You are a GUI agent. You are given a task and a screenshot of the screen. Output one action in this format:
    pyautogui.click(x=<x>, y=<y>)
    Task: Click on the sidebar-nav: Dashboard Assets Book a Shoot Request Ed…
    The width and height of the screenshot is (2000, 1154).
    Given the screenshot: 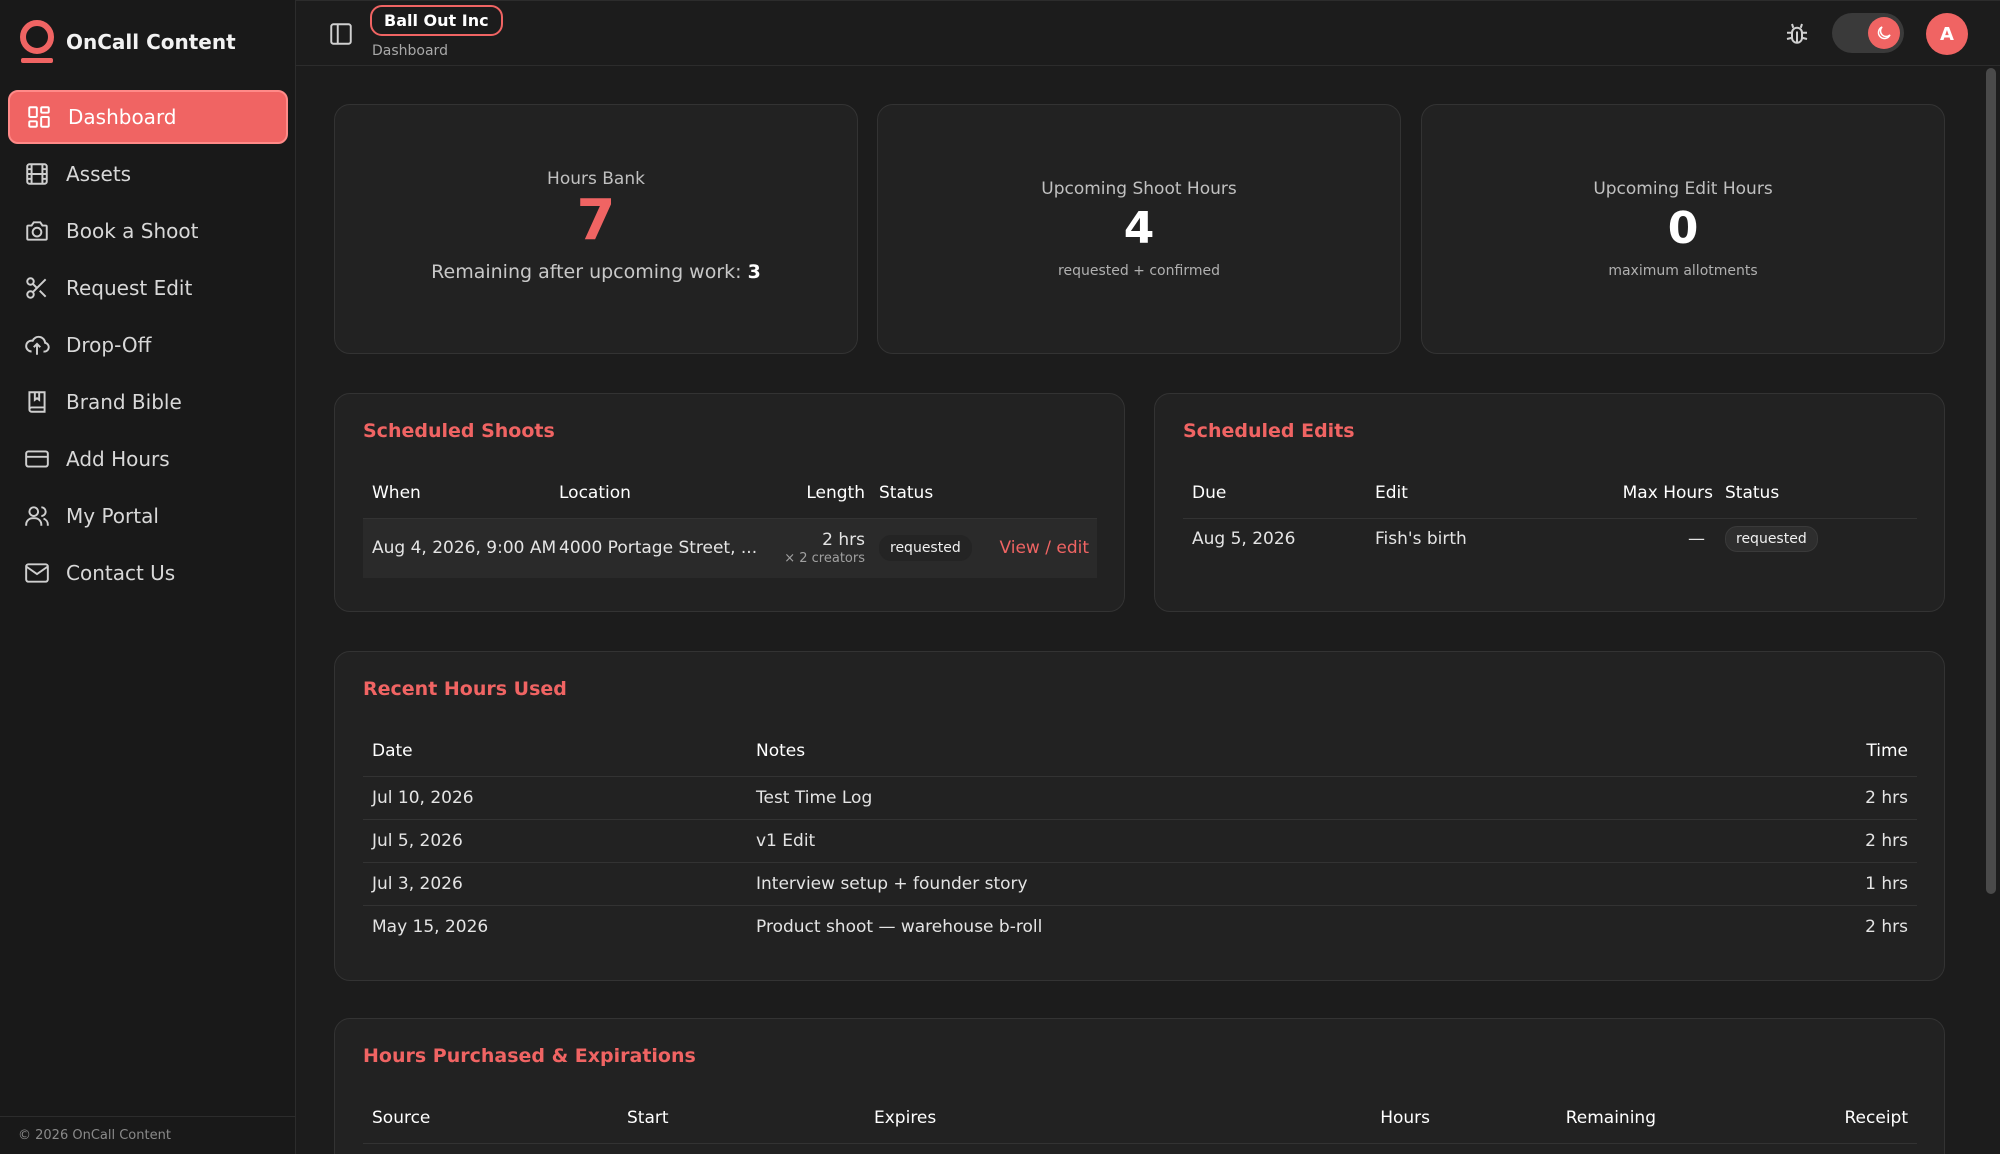 What is the action you would take?
    pyautogui.click(x=148, y=346)
    